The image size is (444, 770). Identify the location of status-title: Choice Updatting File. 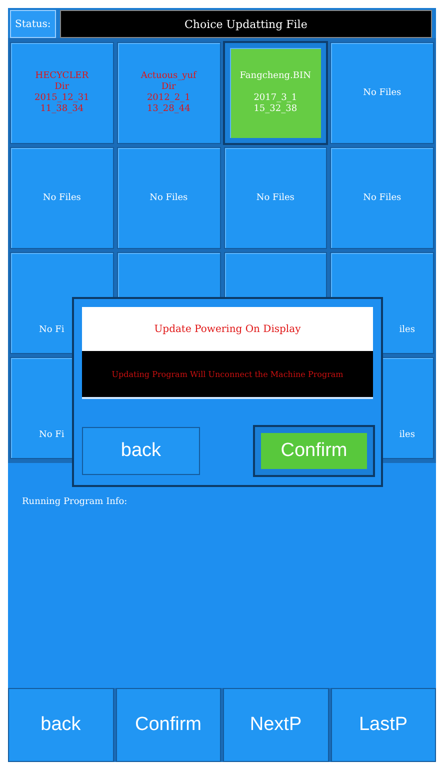
(246, 24).